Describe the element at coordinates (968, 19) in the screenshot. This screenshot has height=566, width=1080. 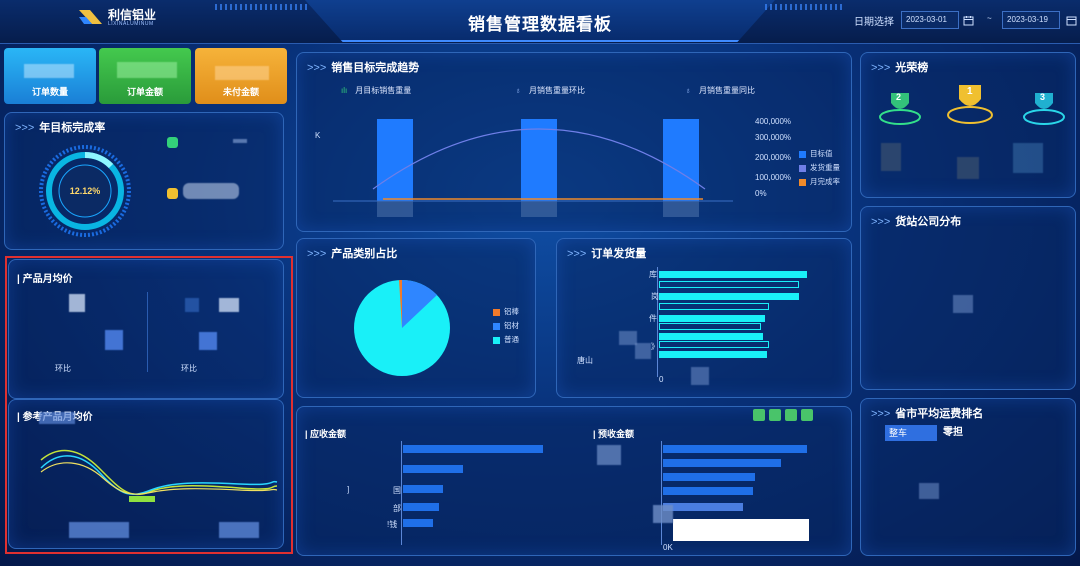
I see `calendar-icon-start` at that location.